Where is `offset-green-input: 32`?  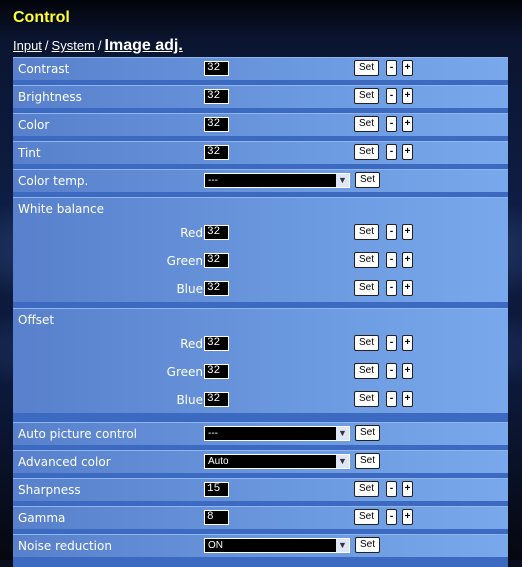 offset-green-input: 32 is located at coordinates (216, 371).